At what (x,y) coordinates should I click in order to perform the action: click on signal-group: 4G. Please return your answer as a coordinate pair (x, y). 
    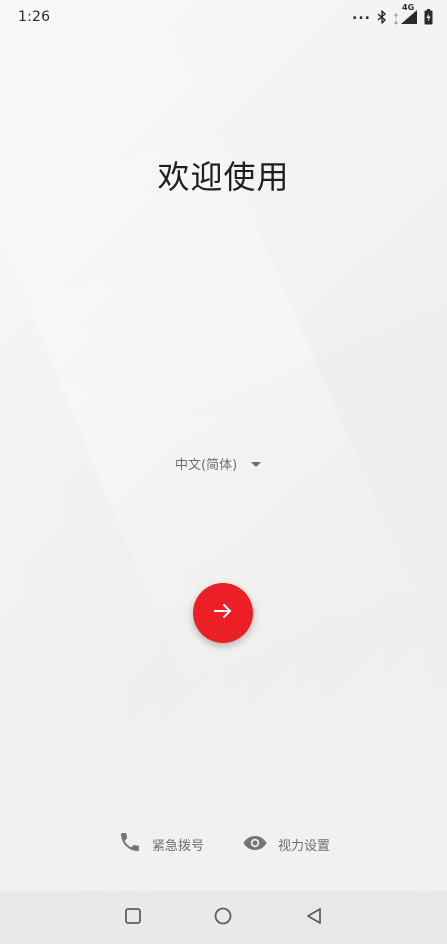
    Looking at the image, I should click on (409, 14).